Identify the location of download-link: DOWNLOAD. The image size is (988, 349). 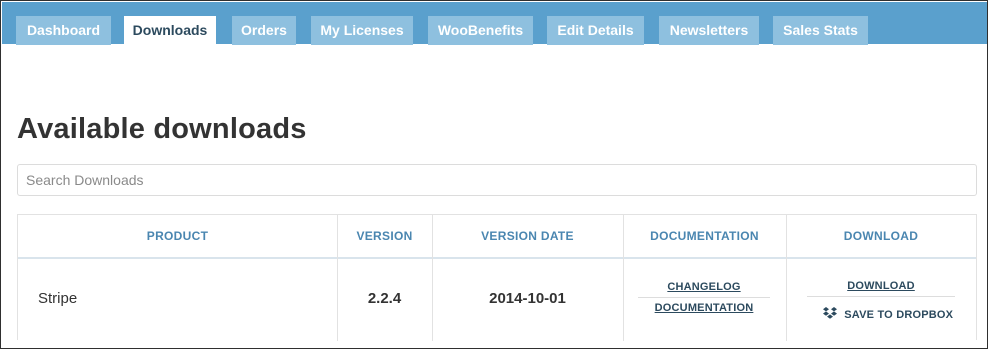
(881, 286).